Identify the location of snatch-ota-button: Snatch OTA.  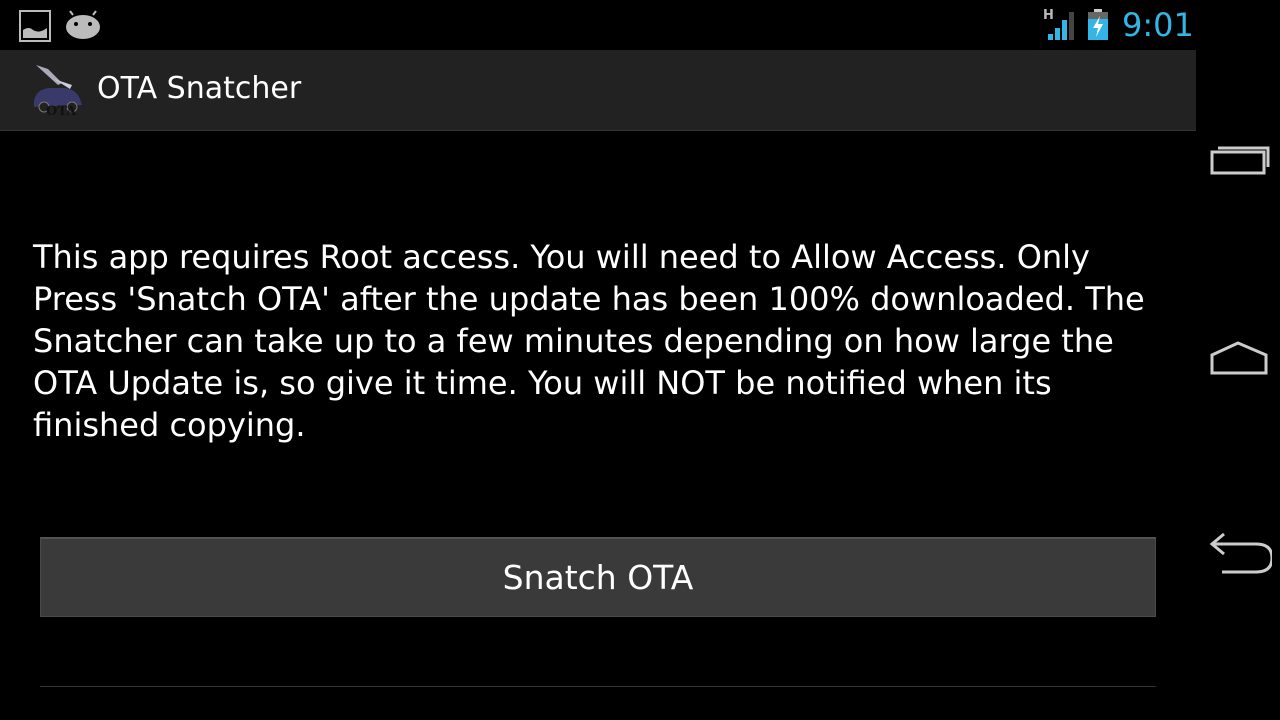
(598, 577).